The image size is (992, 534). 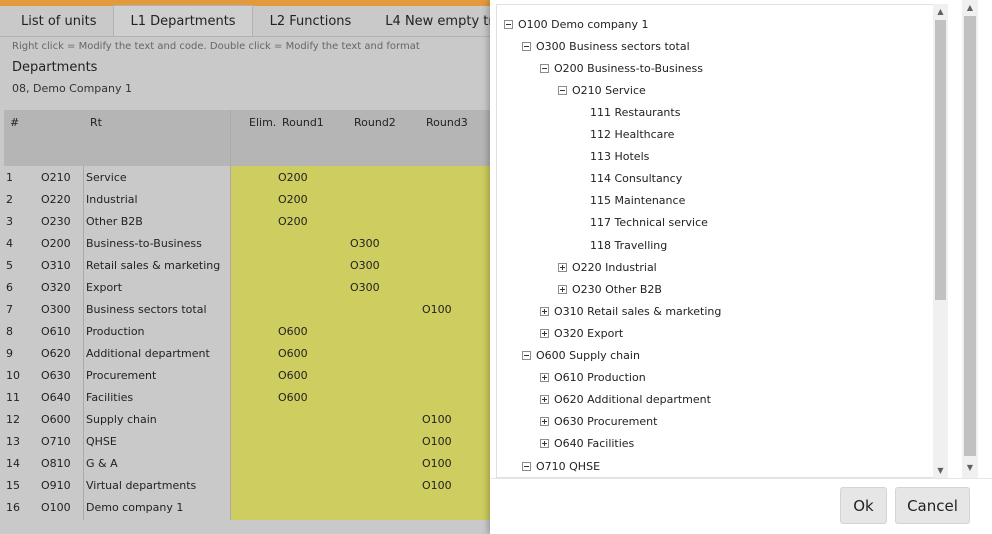 What do you see at coordinates (587, 444) in the screenshot?
I see `tree-node: O640 Facilities` at bounding box center [587, 444].